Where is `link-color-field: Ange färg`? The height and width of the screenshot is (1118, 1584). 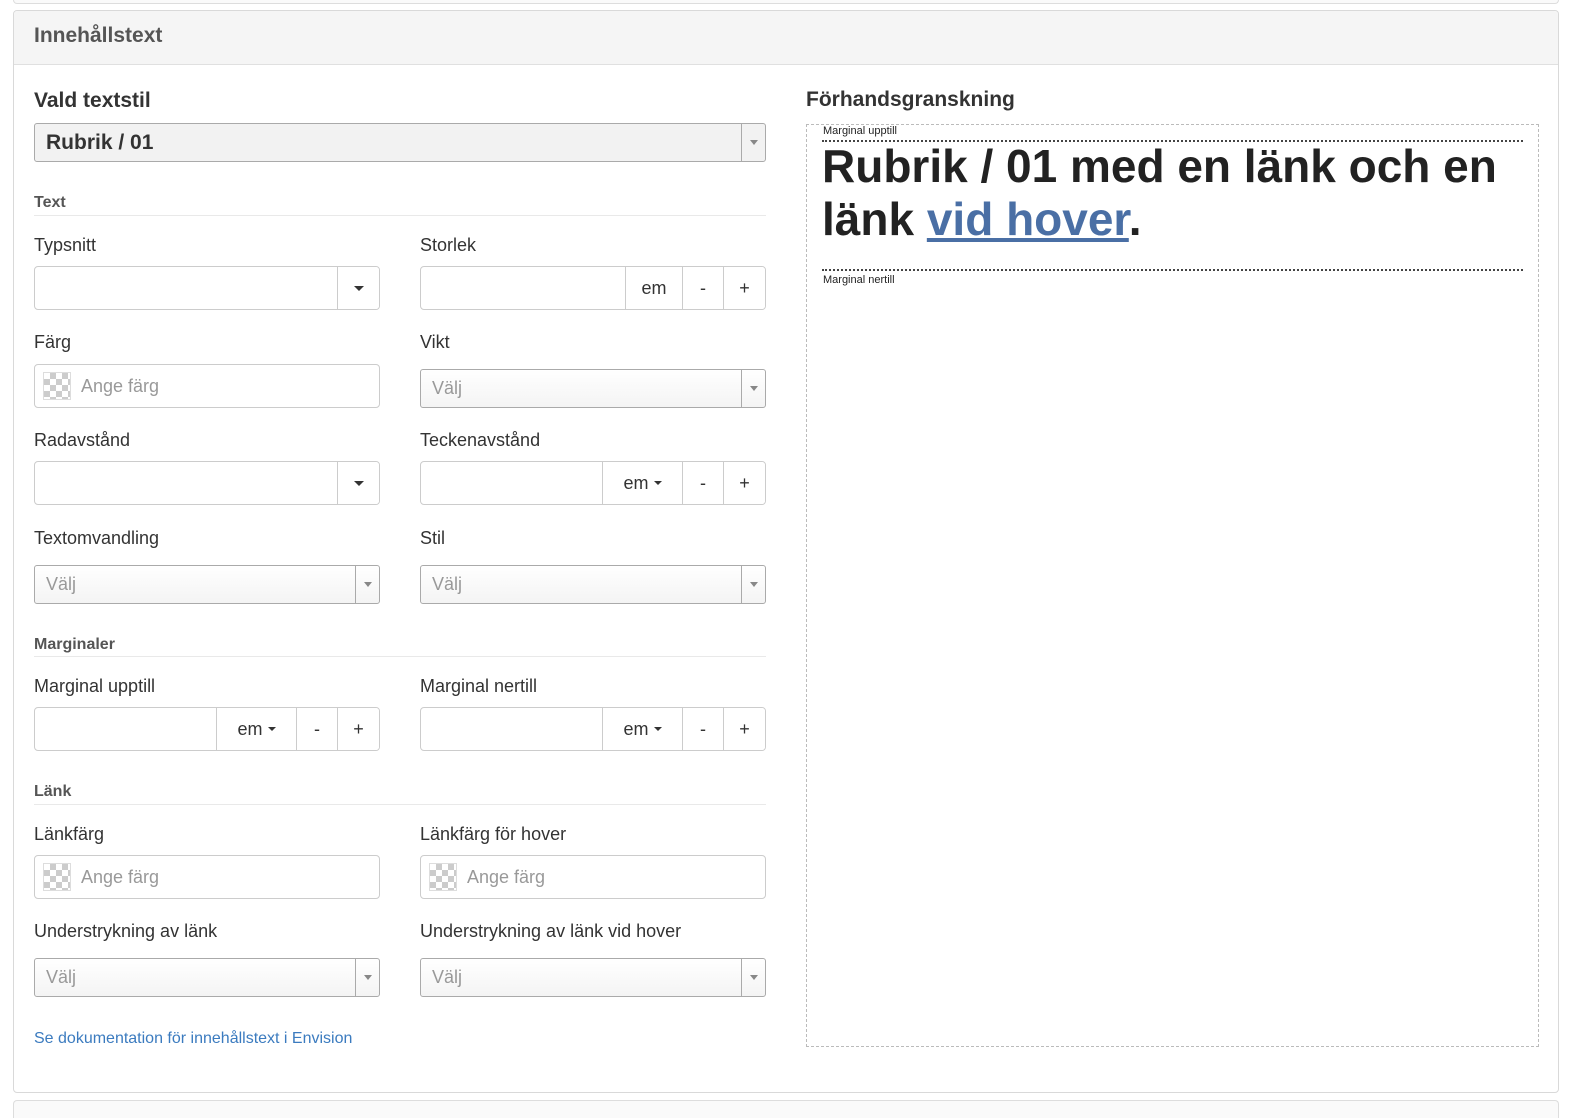 link-color-field: Ange färg is located at coordinates (207, 877).